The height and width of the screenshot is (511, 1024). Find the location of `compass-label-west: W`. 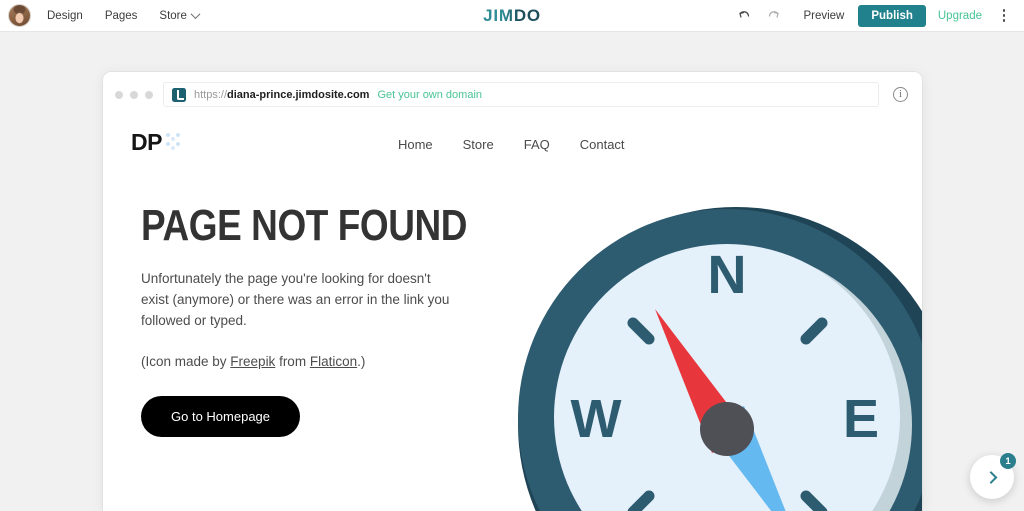

compass-label-west: W is located at coordinates (596, 419).